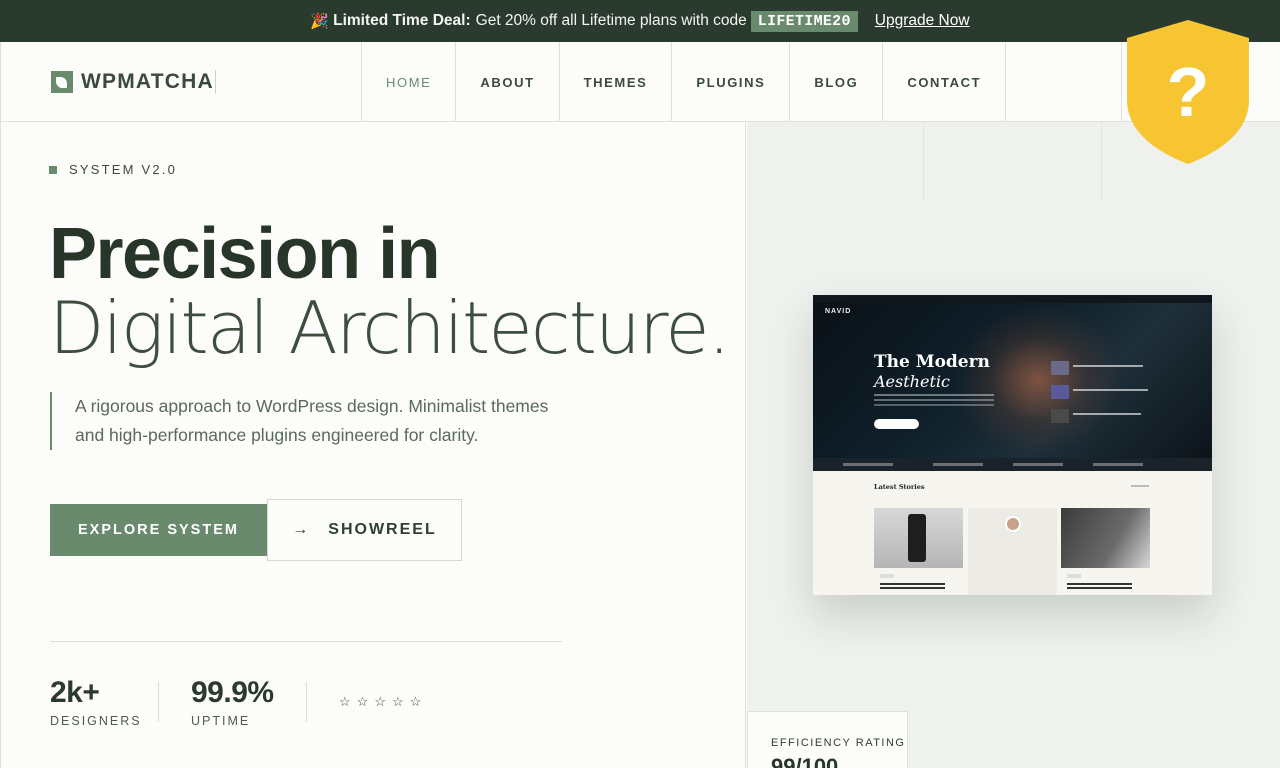  What do you see at coordinates (731, 82) in the screenshot?
I see `nav-plugins: PLUGINS` at bounding box center [731, 82].